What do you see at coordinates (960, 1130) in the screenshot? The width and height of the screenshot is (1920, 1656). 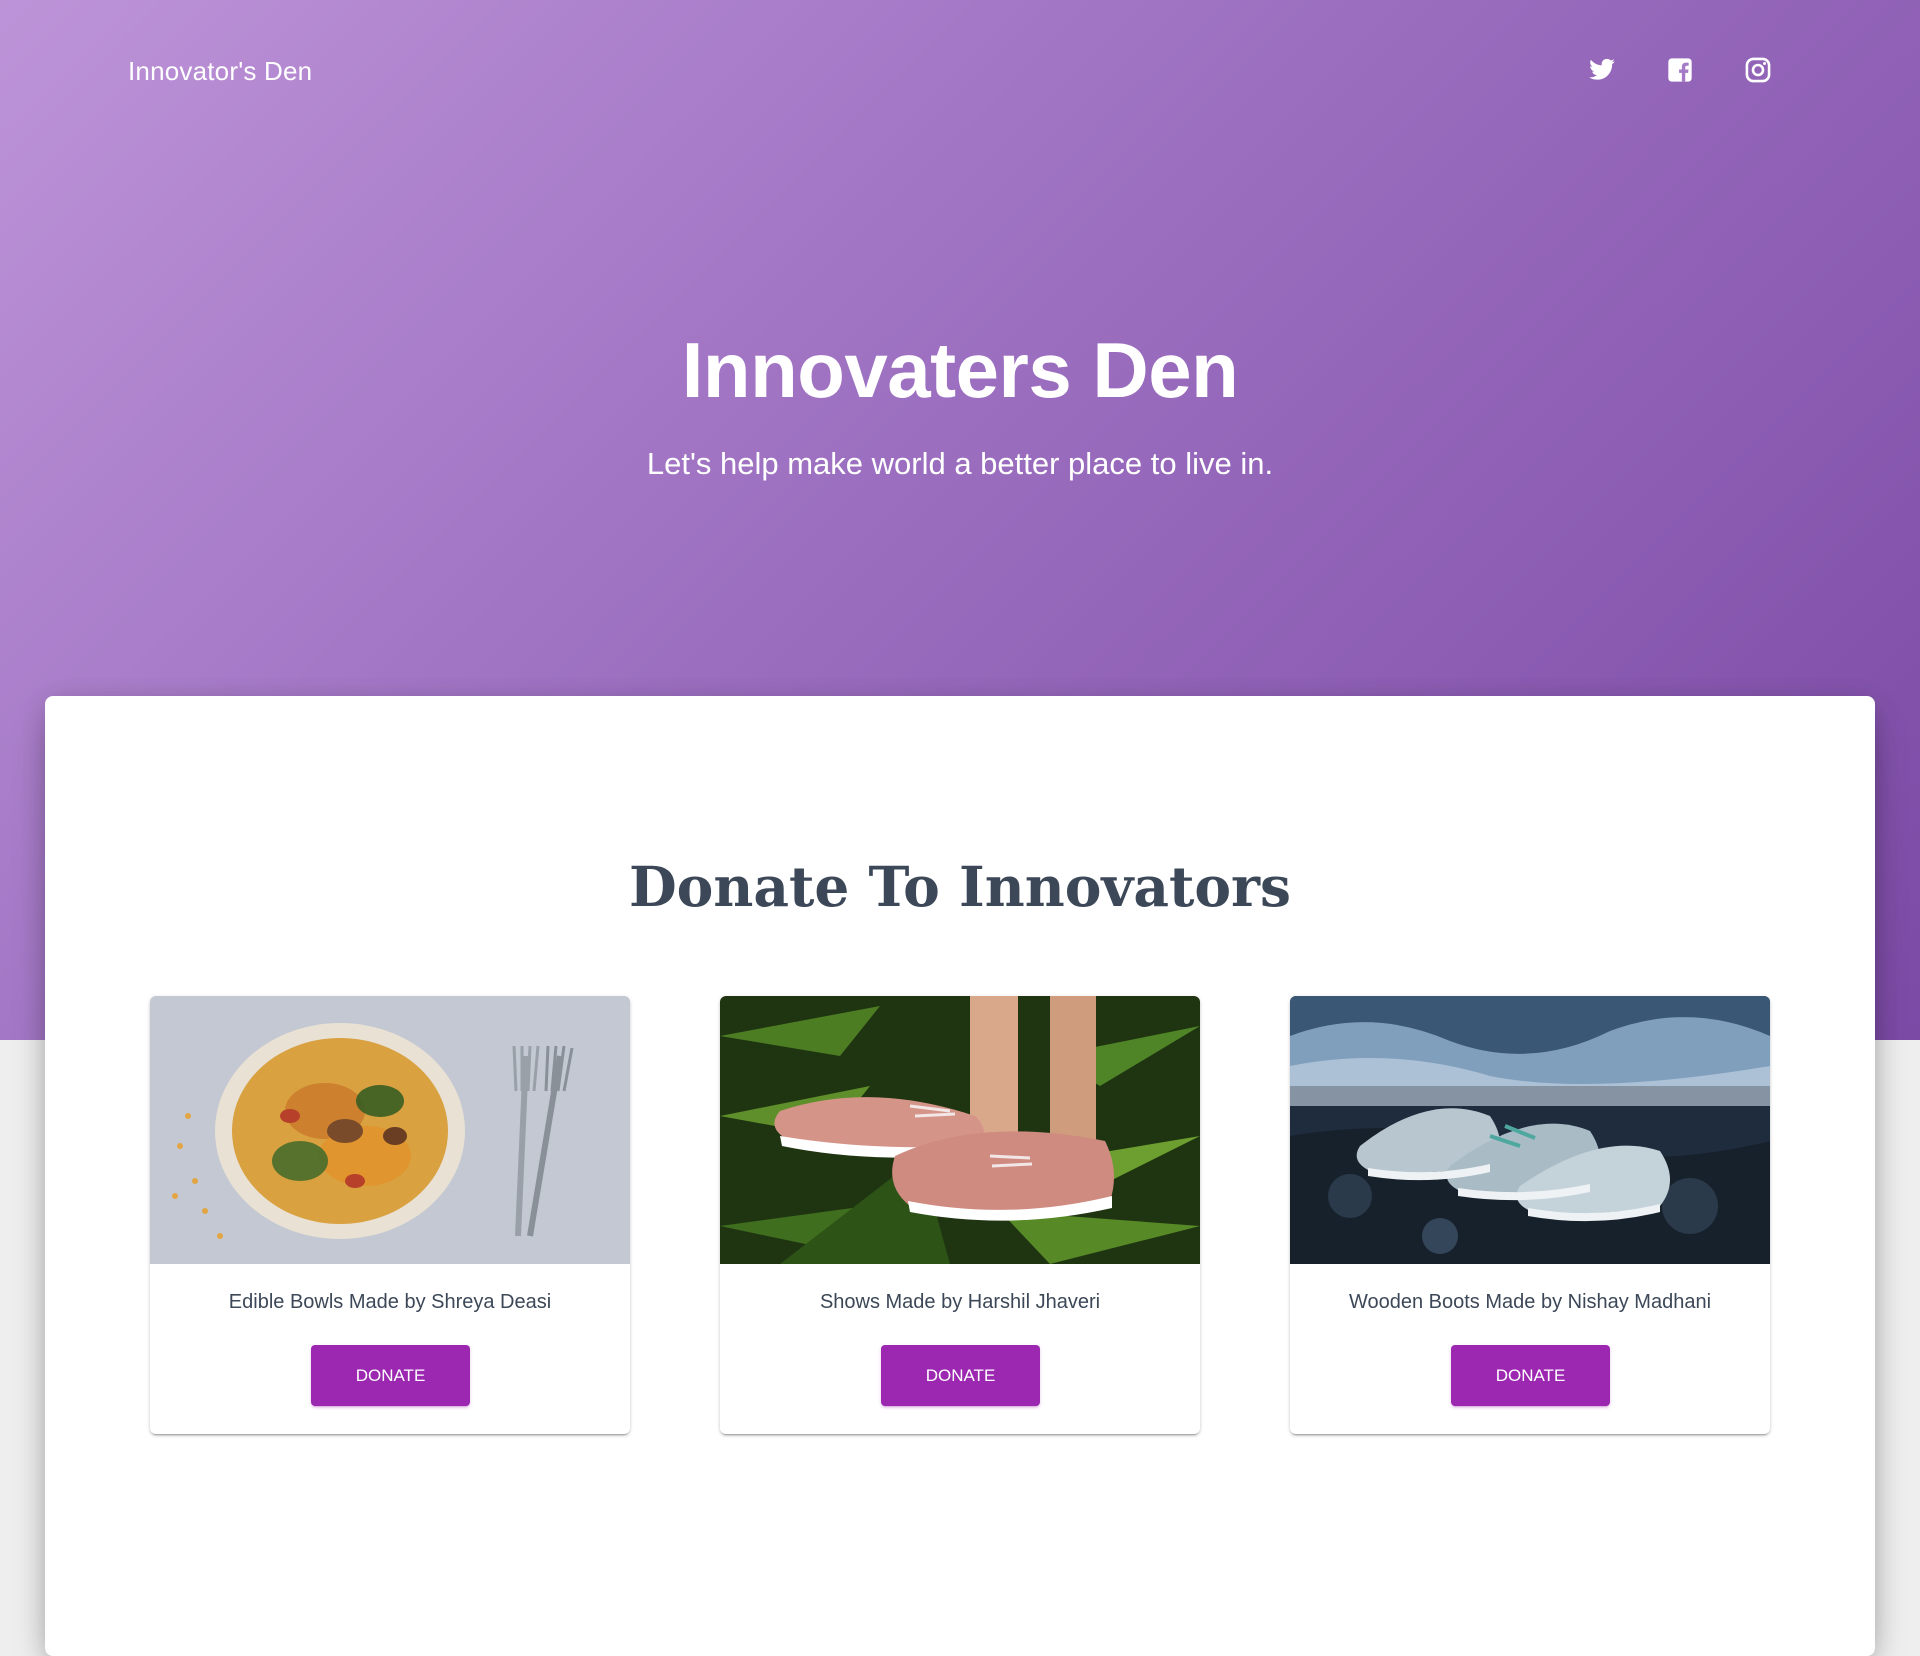 I see `pink-sneakers-photo` at bounding box center [960, 1130].